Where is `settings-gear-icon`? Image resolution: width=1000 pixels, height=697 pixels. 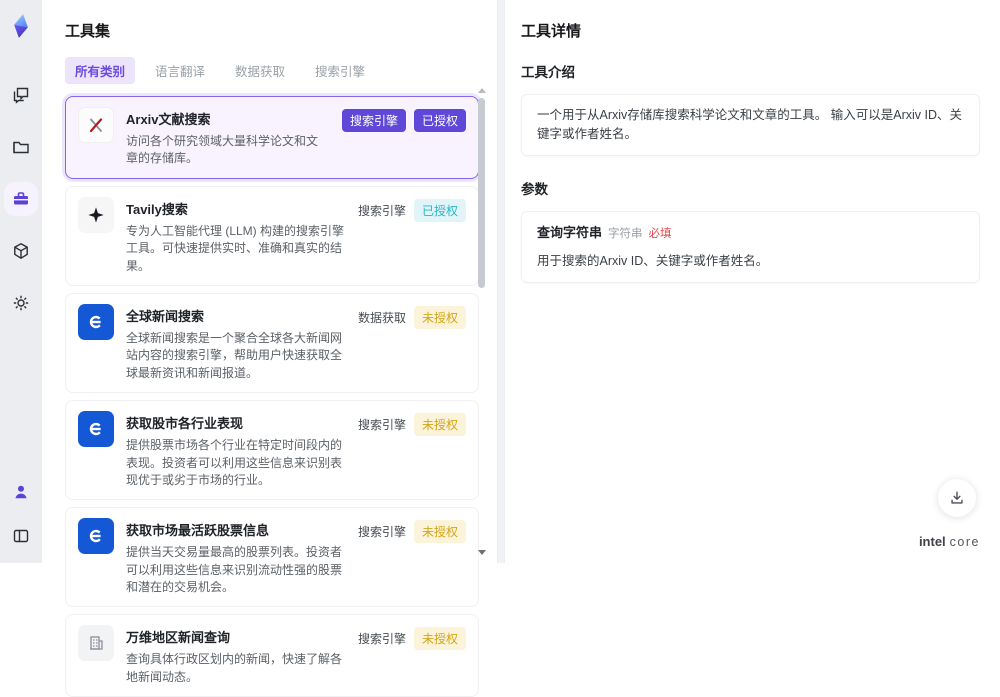
settings-gear-icon is located at coordinates (21, 303).